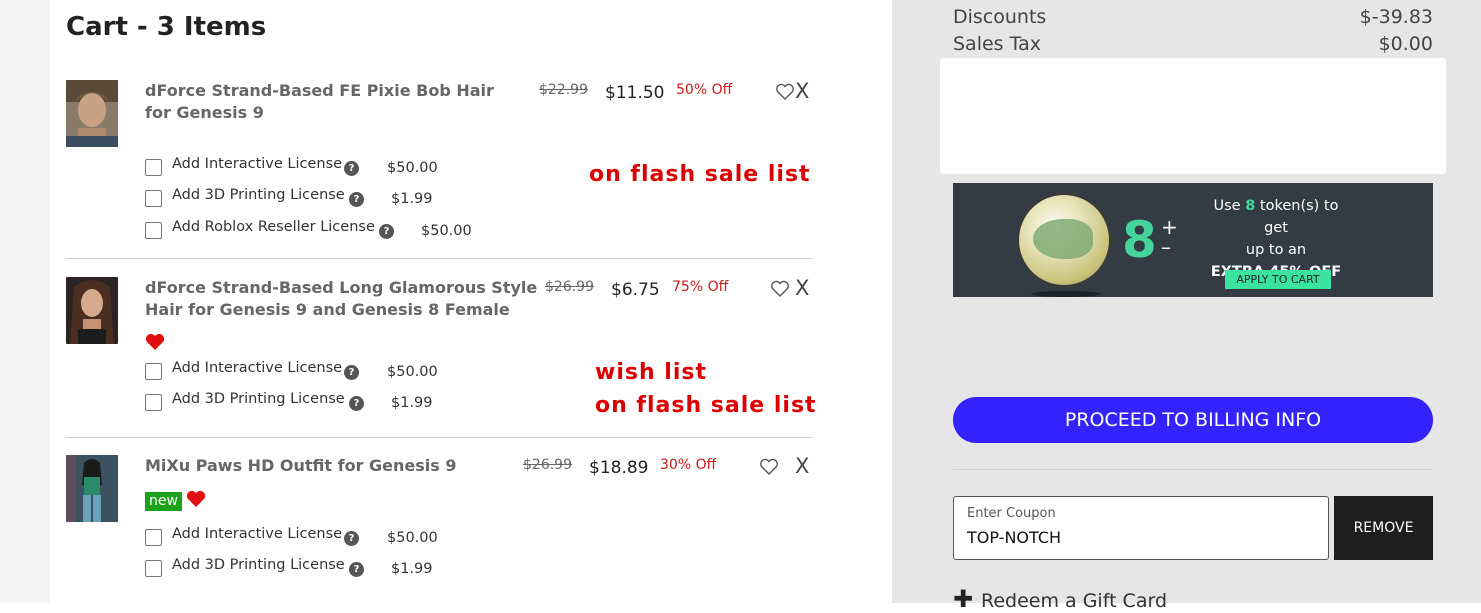 The height and width of the screenshot is (613, 1481). Describe the element at coordinates (1193, 469) in the screenshot. I see `summary-divider` at that location.